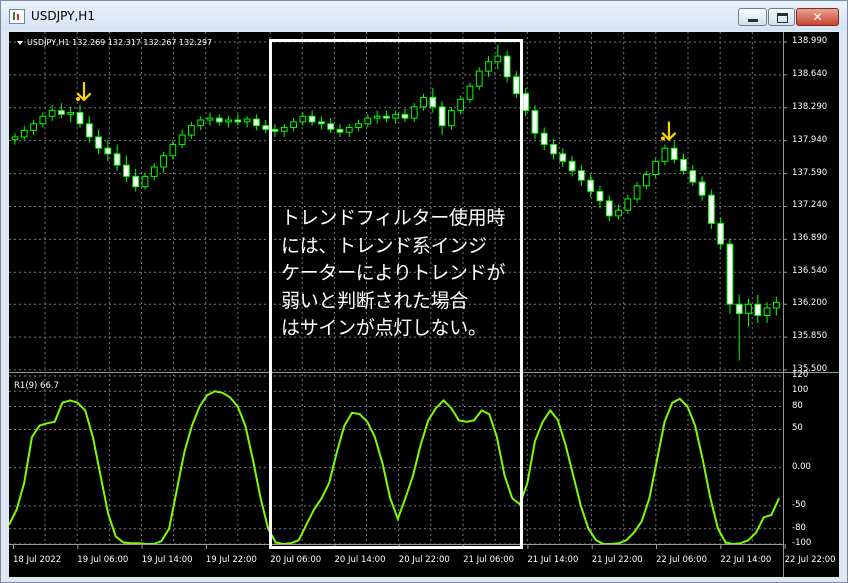  Describe the element at coordinates (553, 560) in the screenshot. I see `time-tick-label: 21 Jul 14:00` at that location.